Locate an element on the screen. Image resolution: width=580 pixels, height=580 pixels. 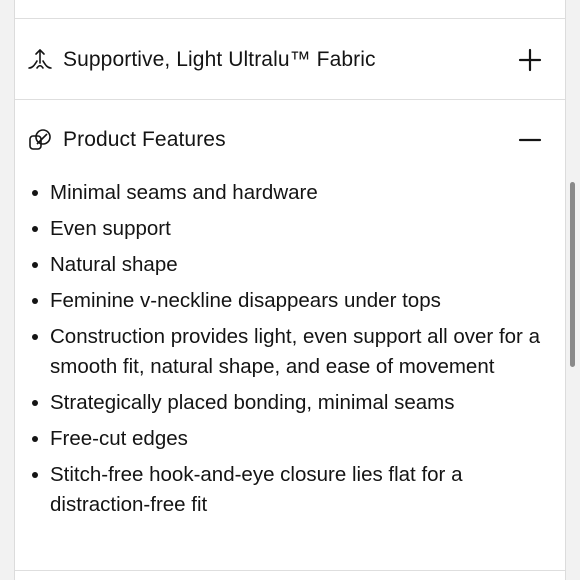
minus-icon is located at coordinates (530, 140).